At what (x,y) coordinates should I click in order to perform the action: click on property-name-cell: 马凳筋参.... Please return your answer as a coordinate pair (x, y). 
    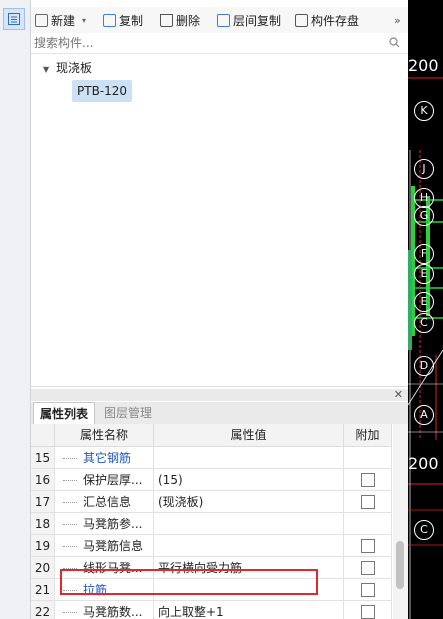
    Looking at the image, I should click on (104, 524).